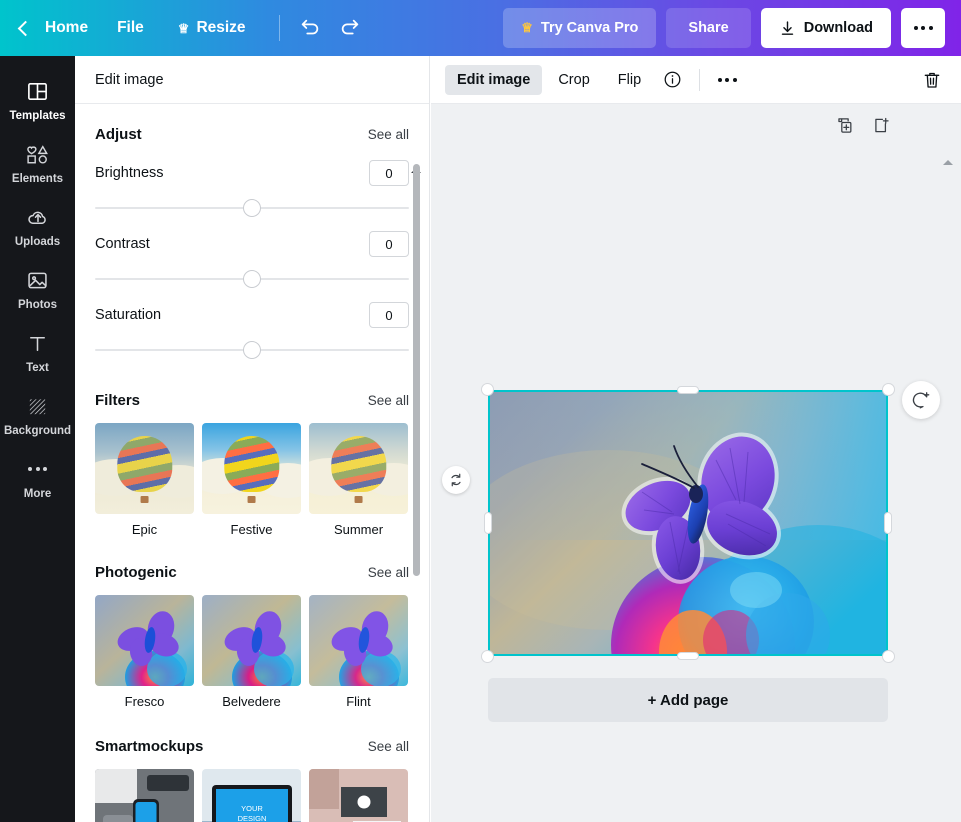 This screenshot has height=822, width=961. What do you see at coordinates (252, 808) in the screenshot?
I see `svg-text: YOUR` at bounding box center [252, 808].